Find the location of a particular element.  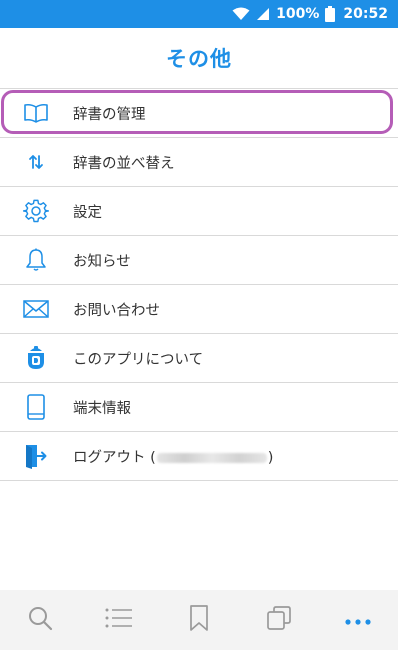

menu-item-device-info: 端末情報 is located at coordinates (199, 407).